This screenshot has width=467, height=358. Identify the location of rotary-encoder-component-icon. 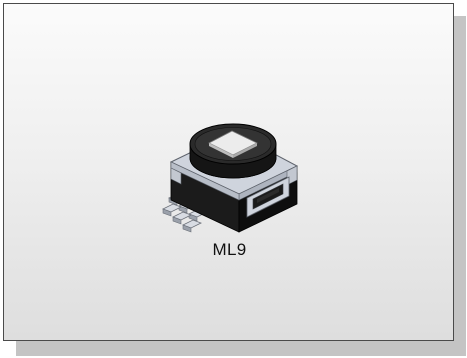
(234, 176).